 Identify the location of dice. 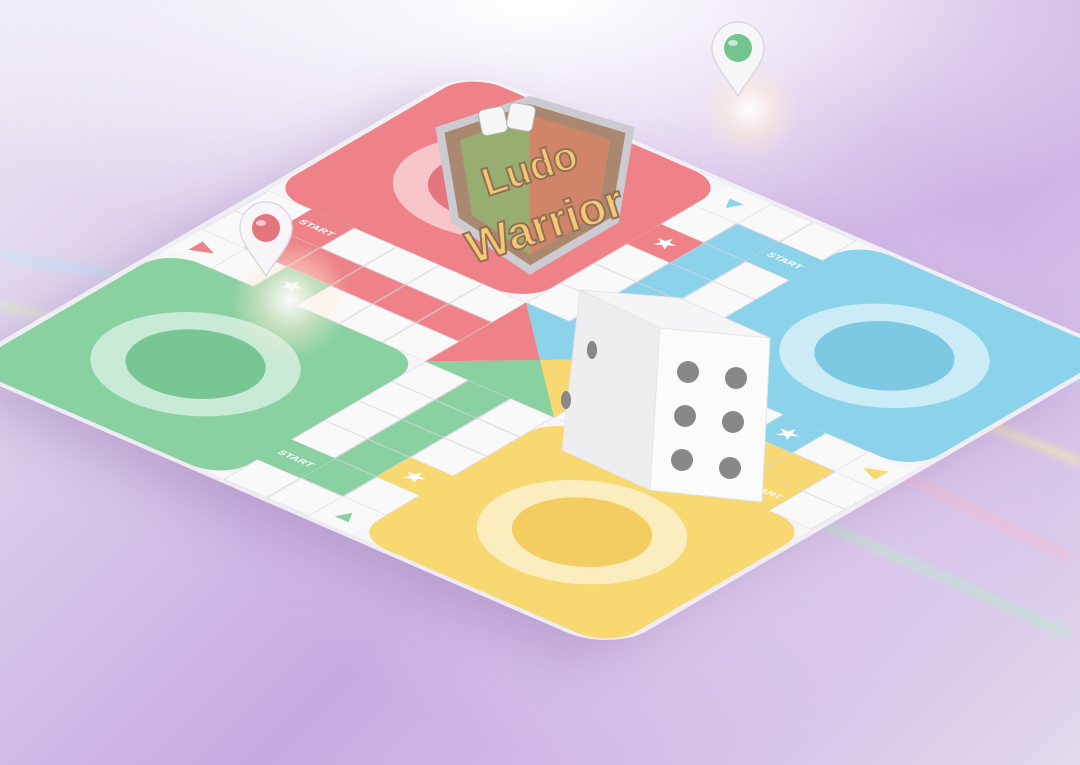
(666, 396).